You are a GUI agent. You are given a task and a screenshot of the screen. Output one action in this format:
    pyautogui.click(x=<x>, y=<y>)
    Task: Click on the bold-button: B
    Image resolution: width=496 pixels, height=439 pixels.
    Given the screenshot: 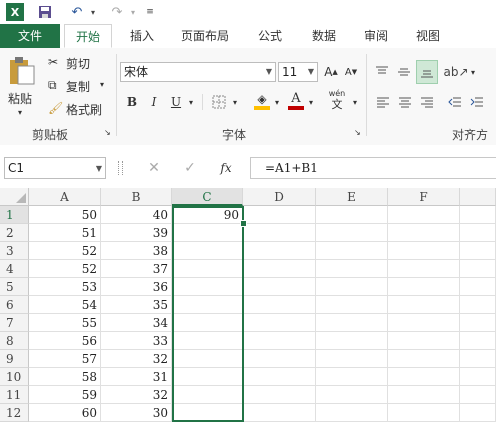 What is the action you would take?
    pyautogui.click(x=132, y=102)
    